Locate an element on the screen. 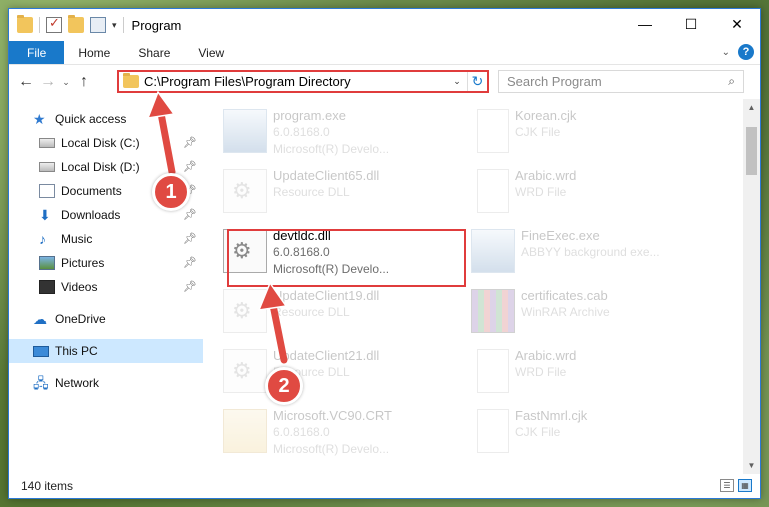 Image resolution: width=769 pixels, height=507 pixels. onedrive-icon: ☁ is located at coordinates (40, 319).